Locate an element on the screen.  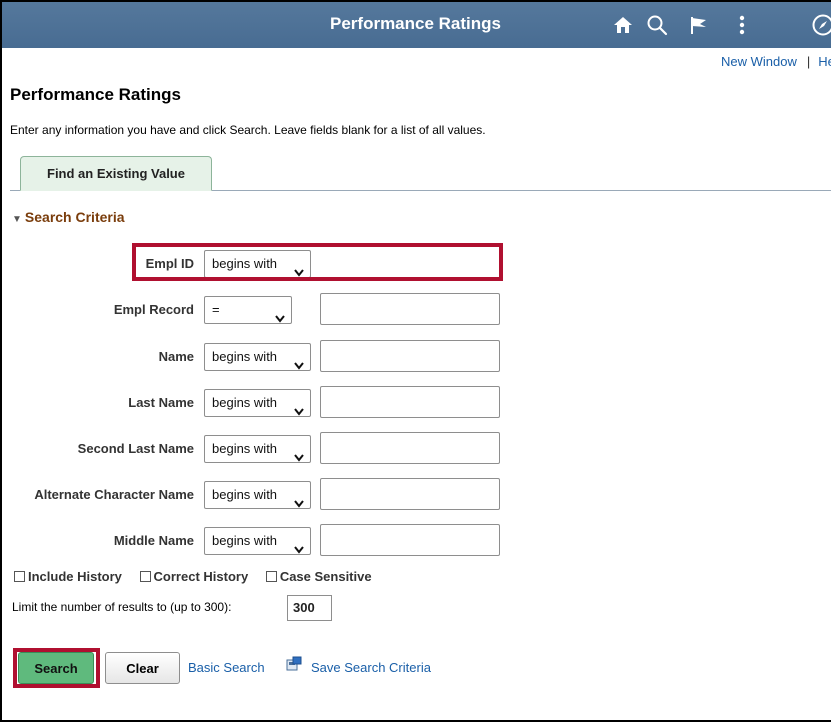
search-criteria-heading: ▼ Search Criteria is located at coordinates (68, 217).